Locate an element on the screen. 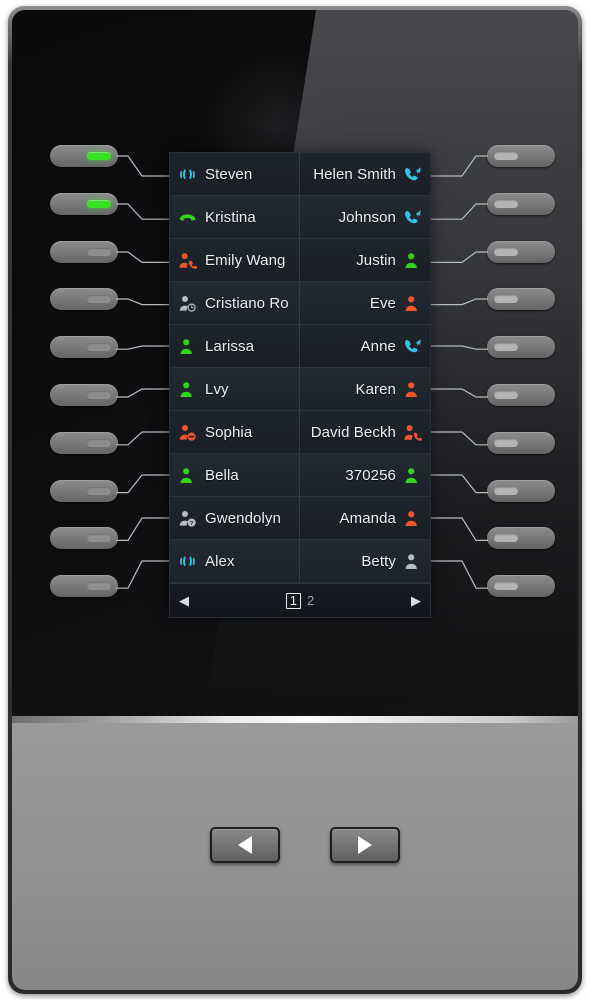 Image resolution: width=590 pixels, height=1000 pixels. contact-entry-left: Alex is located at coordinates (235, 561).